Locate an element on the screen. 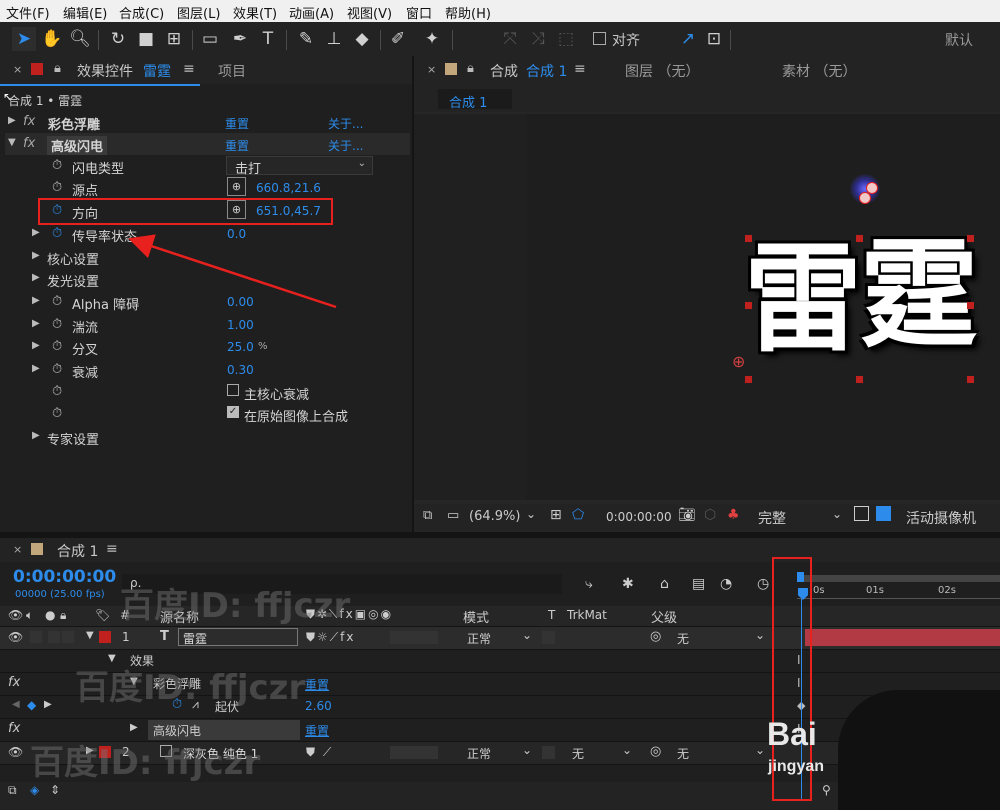  resolution-dropdown: 完整 ⌄ is located at coordinates (801, 517).